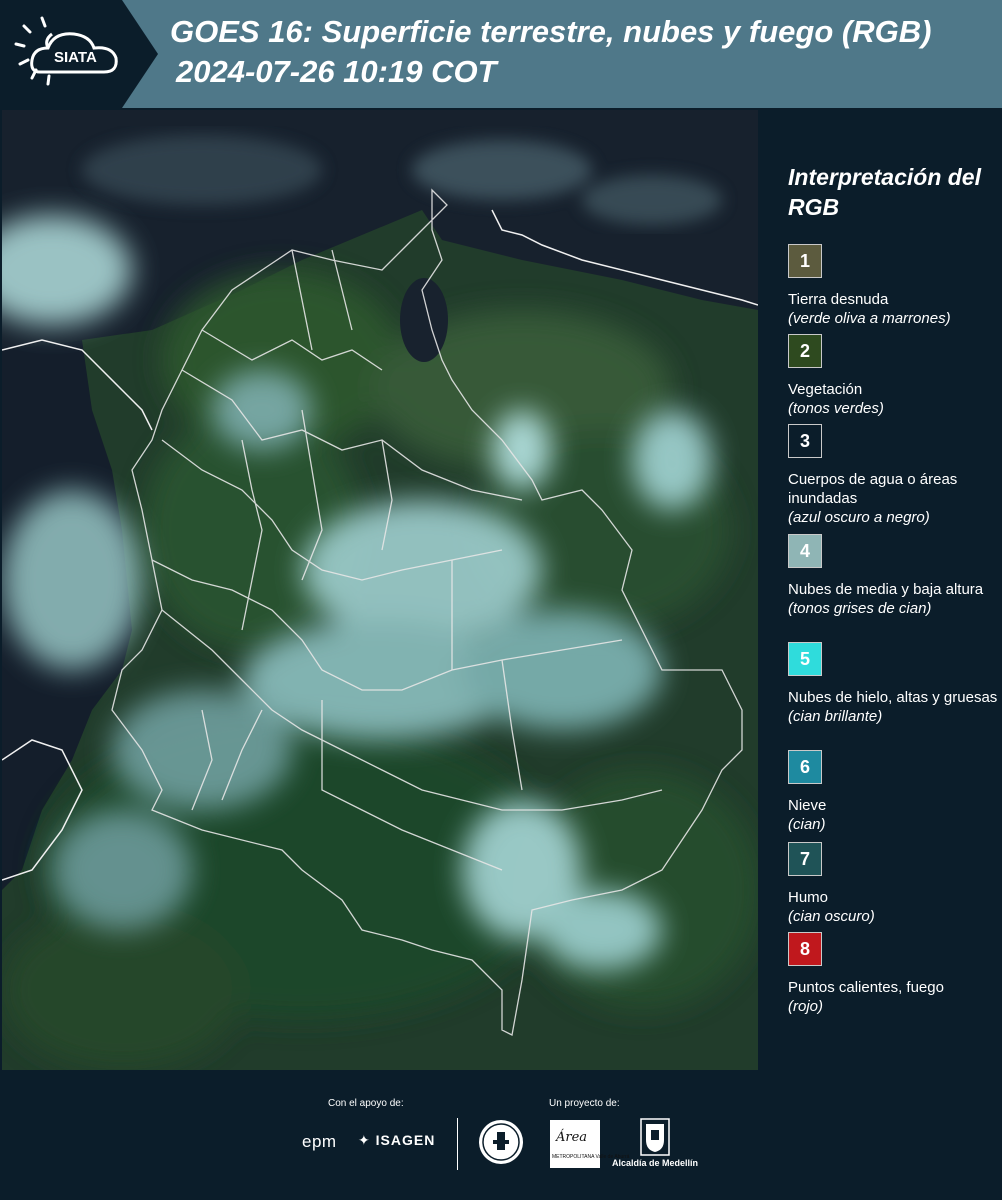 This screenshot has width=1002, height=1200. I want to click on siata-logo-text: SIATA, so click(75, 57).